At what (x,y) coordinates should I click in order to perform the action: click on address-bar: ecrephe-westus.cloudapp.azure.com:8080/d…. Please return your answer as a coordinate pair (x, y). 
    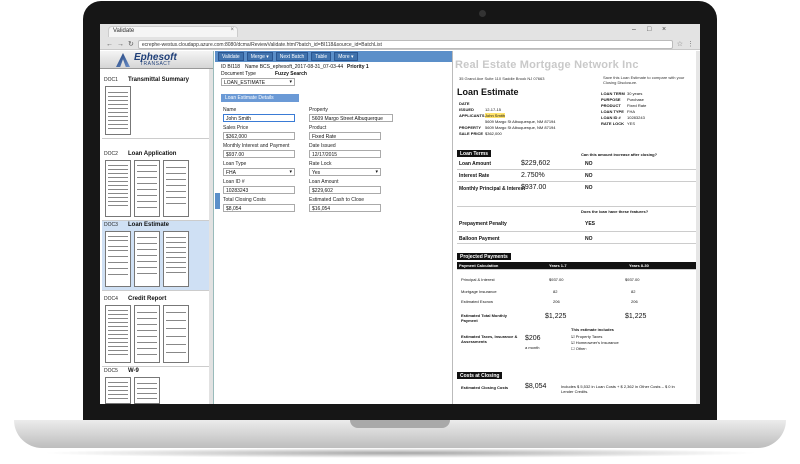
    Looking at the image, I should click on (405, 44).